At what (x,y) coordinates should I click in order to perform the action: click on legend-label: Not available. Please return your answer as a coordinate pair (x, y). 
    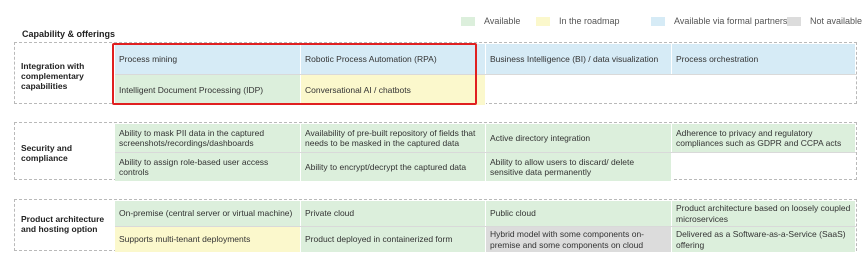
    Looking at the image, I should click on (836, 21).